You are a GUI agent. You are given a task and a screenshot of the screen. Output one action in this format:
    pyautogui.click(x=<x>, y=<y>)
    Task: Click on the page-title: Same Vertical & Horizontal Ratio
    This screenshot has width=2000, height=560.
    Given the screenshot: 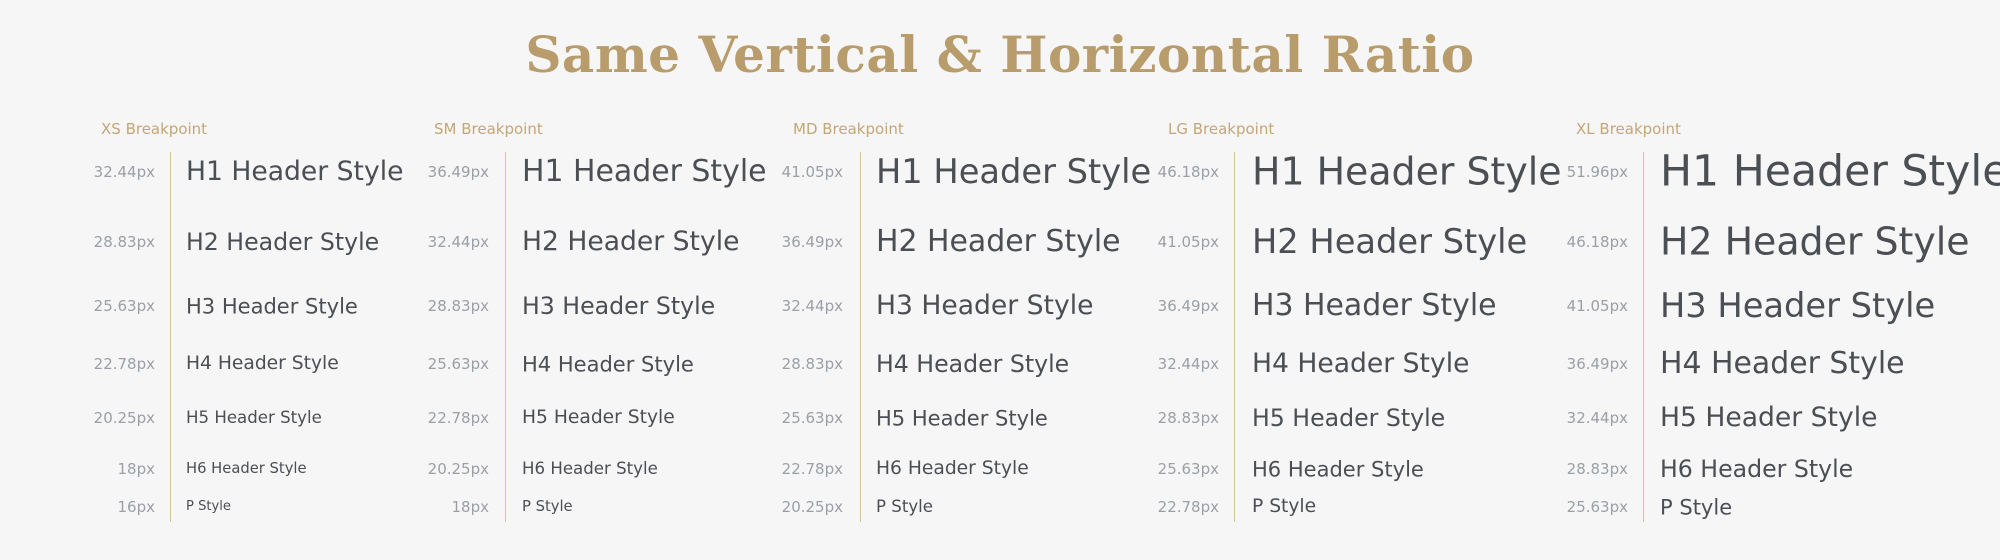 What is the action you would take?
    pyautogui.click(x=1000, y=54)
    